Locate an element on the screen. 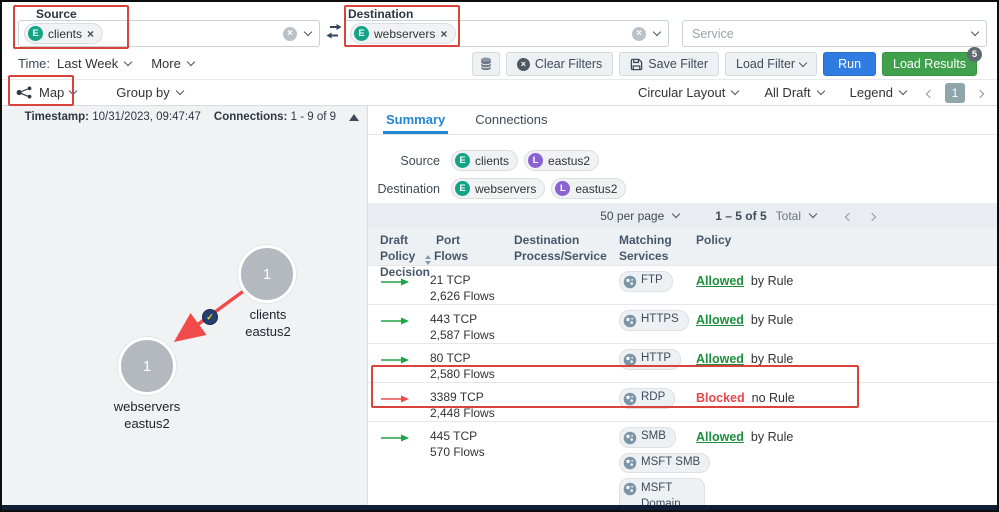 The height and width of the screenshot is (512, 999). location-label-icon: L is located at coordinates (536, 160).